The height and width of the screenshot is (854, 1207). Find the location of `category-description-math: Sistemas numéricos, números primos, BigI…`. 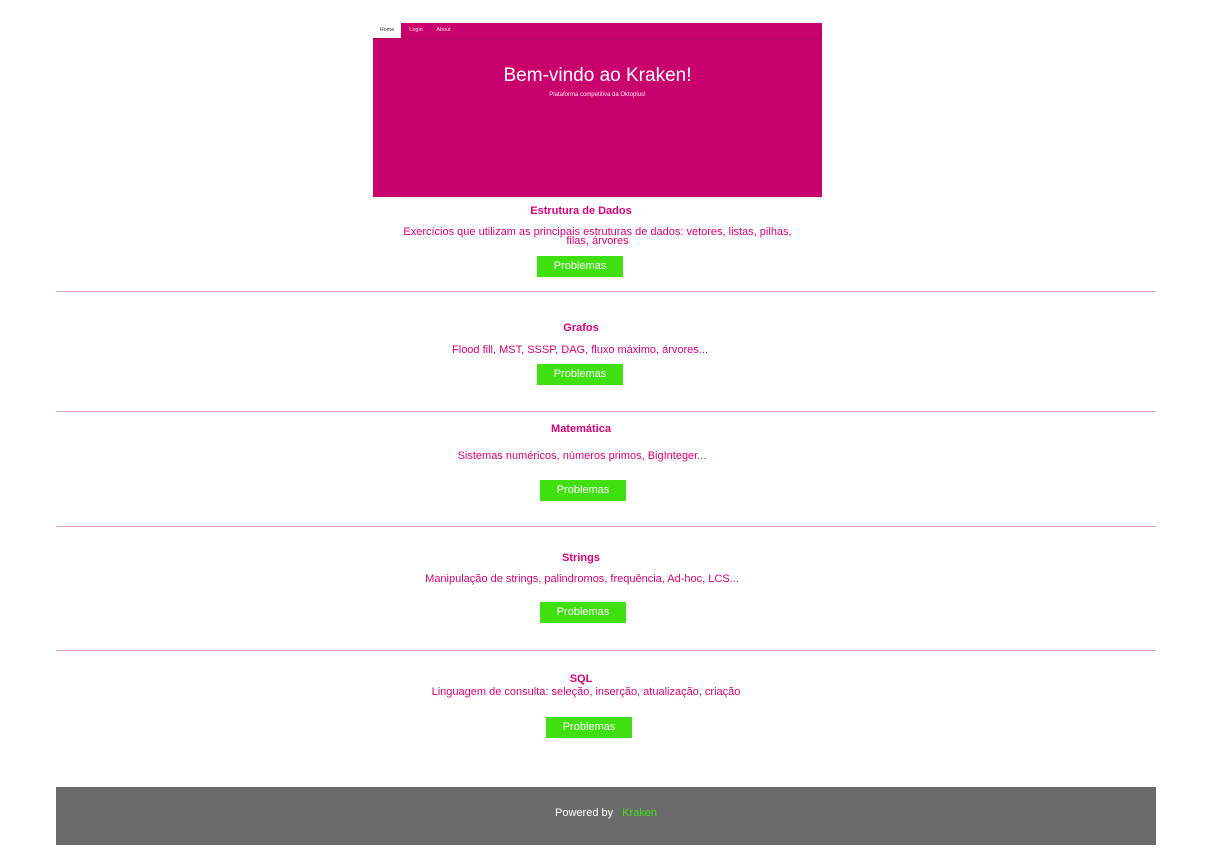

category-description-math: Sistemas numéricos, números primos, BigI… is located at coordinates (582, 456).